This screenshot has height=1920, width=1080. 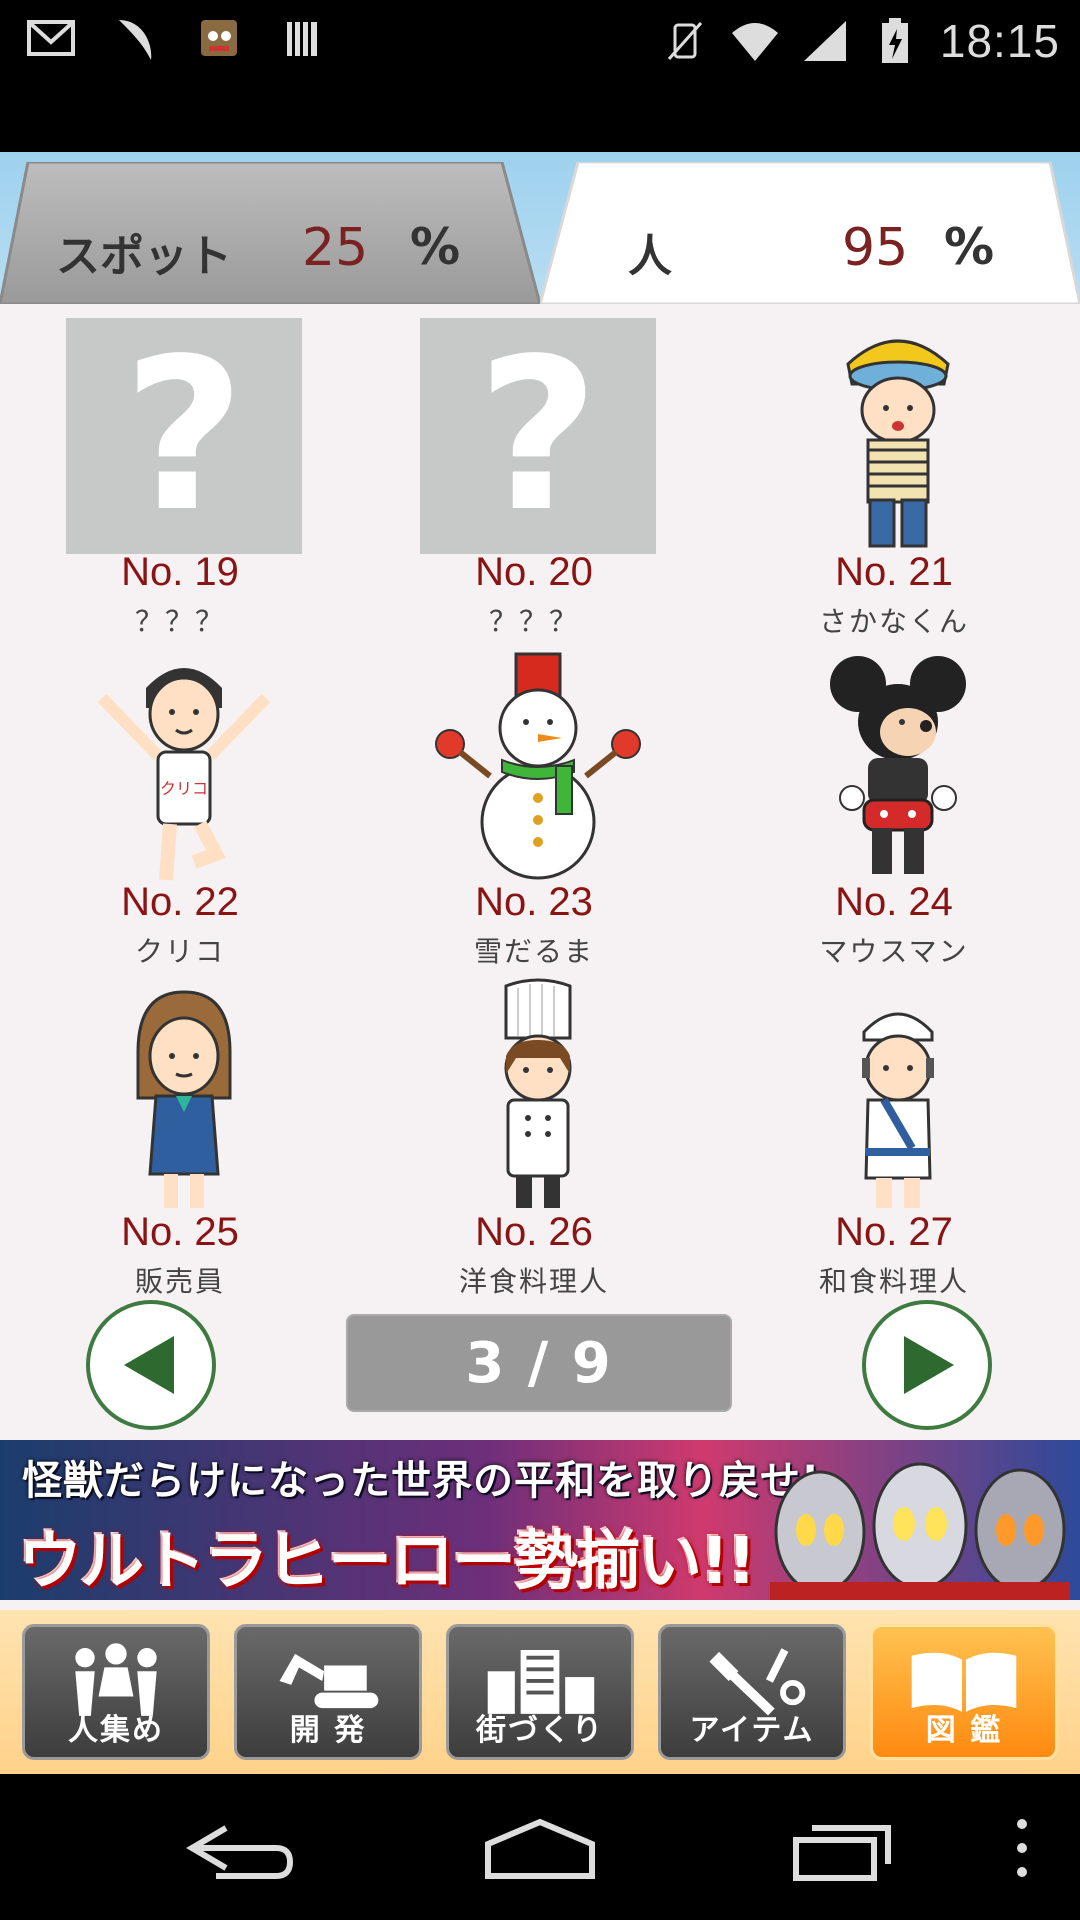 What do you see at coordinates (752, 1692) in the screenshot?
I see `menu-items-button: アイテム` at bounding box center [752, 1692].